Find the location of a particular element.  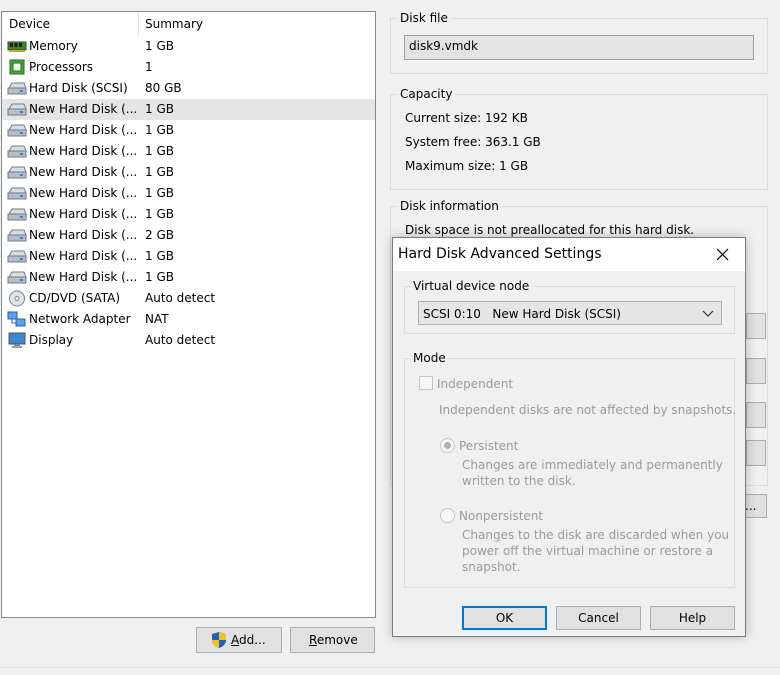

help-button: Help is located at coordinates (692, 618).